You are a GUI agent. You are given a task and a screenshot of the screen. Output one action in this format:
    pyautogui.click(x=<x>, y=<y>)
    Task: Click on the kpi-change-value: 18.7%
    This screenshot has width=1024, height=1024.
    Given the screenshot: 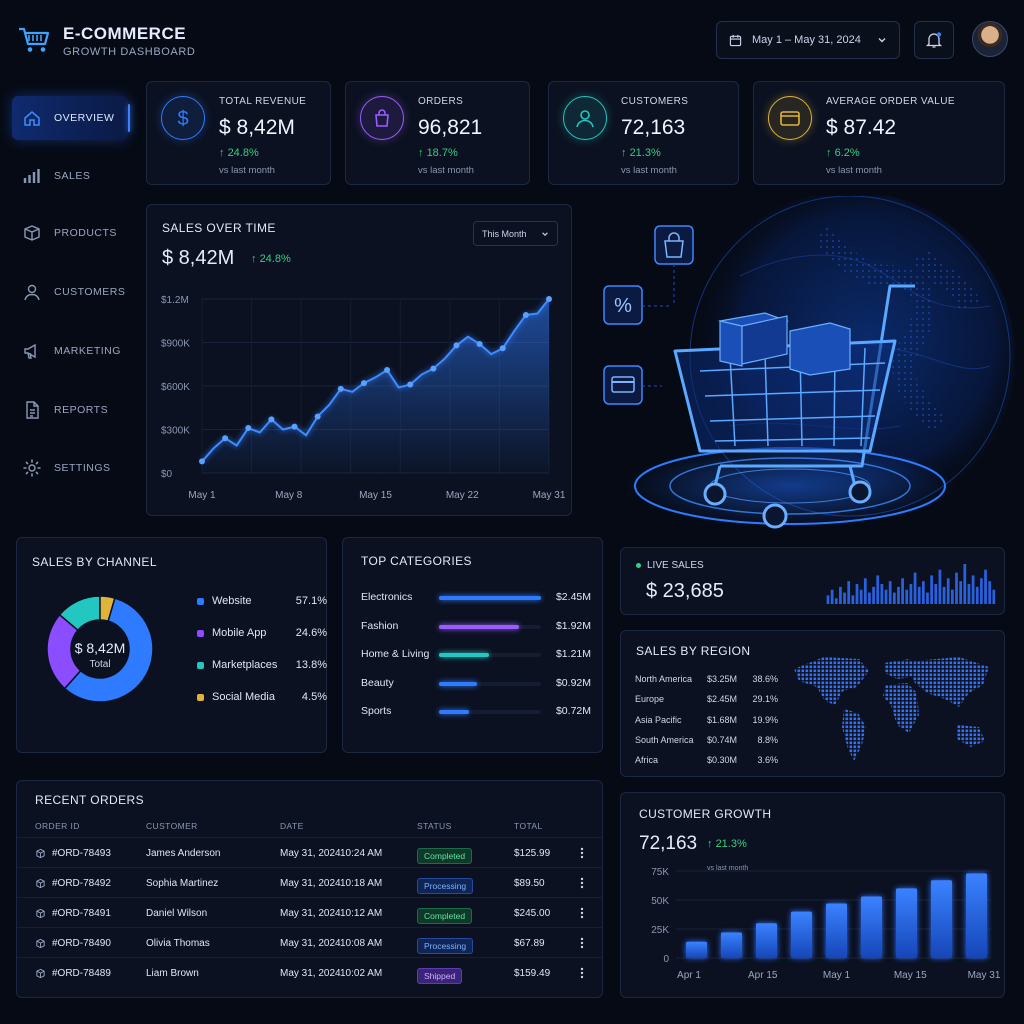 What is the action you would take?
    pyautogui.click(x=442, y=153)
    